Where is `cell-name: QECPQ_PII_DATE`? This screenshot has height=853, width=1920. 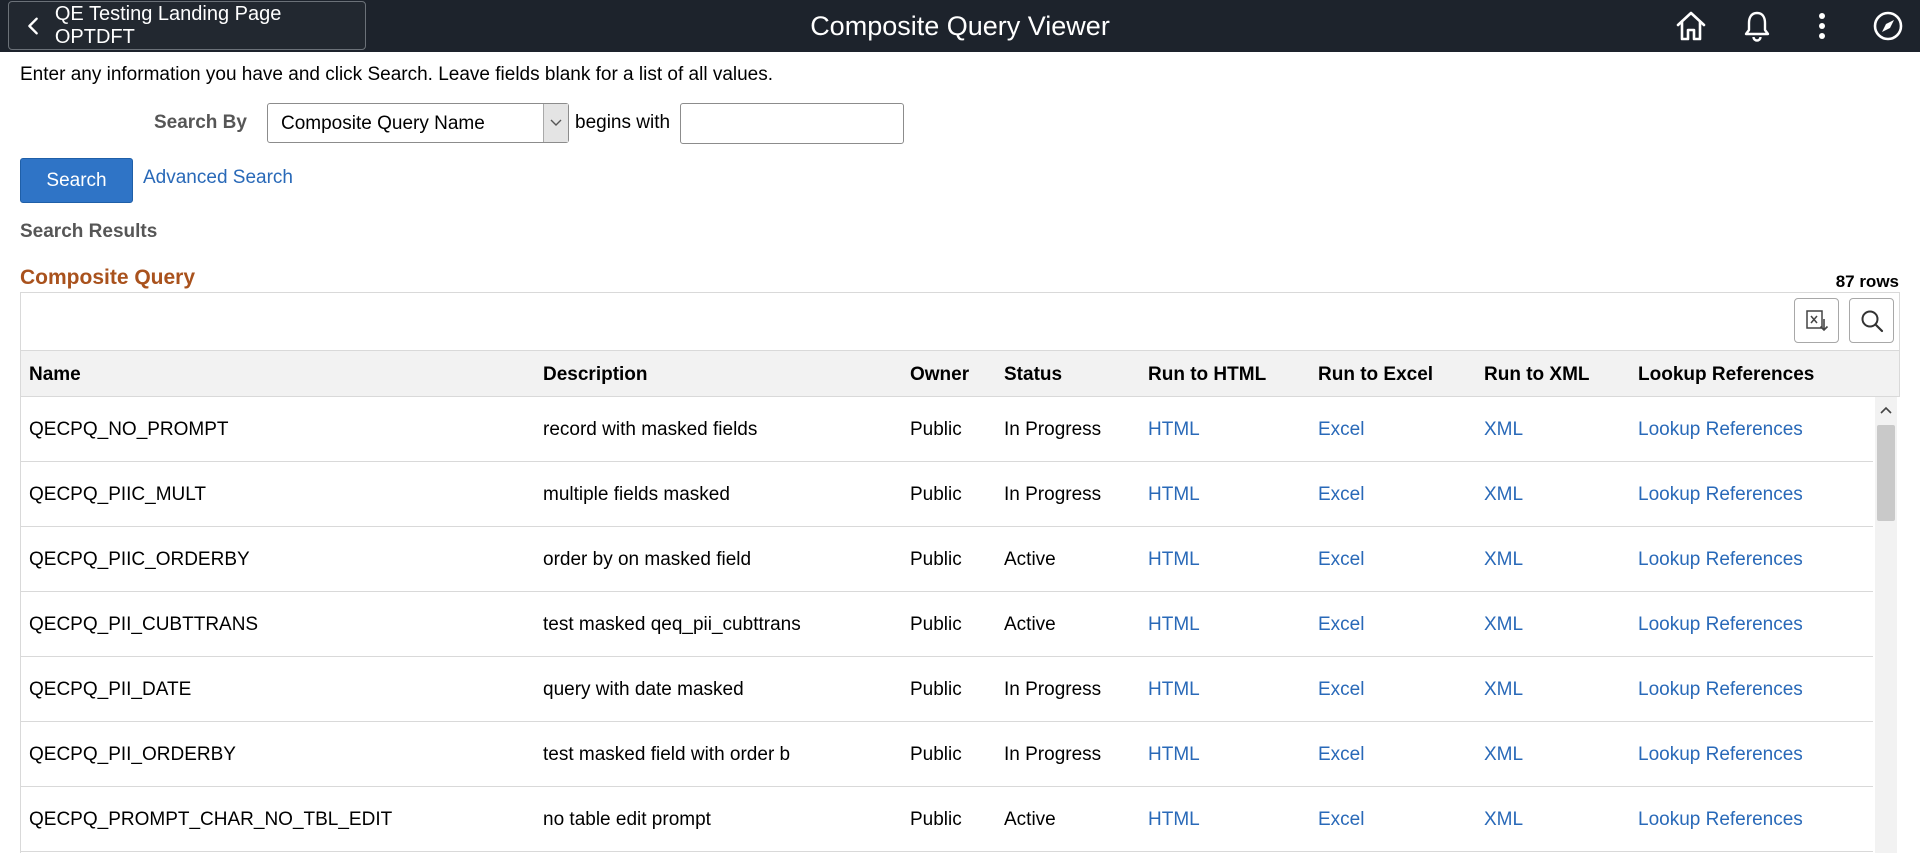
cell-name: QECPQ_PII_DATE is located at coordinates (110, 689).